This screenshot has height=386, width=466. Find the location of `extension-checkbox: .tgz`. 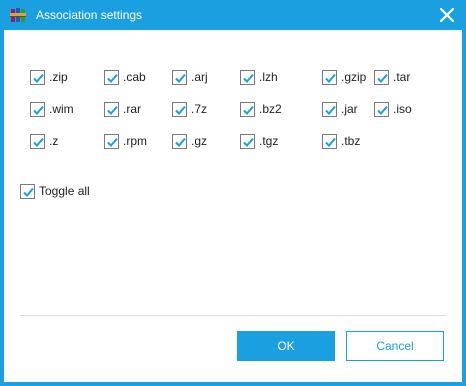

extension-checkbox: .tgz is located at coordinates (259, 141).